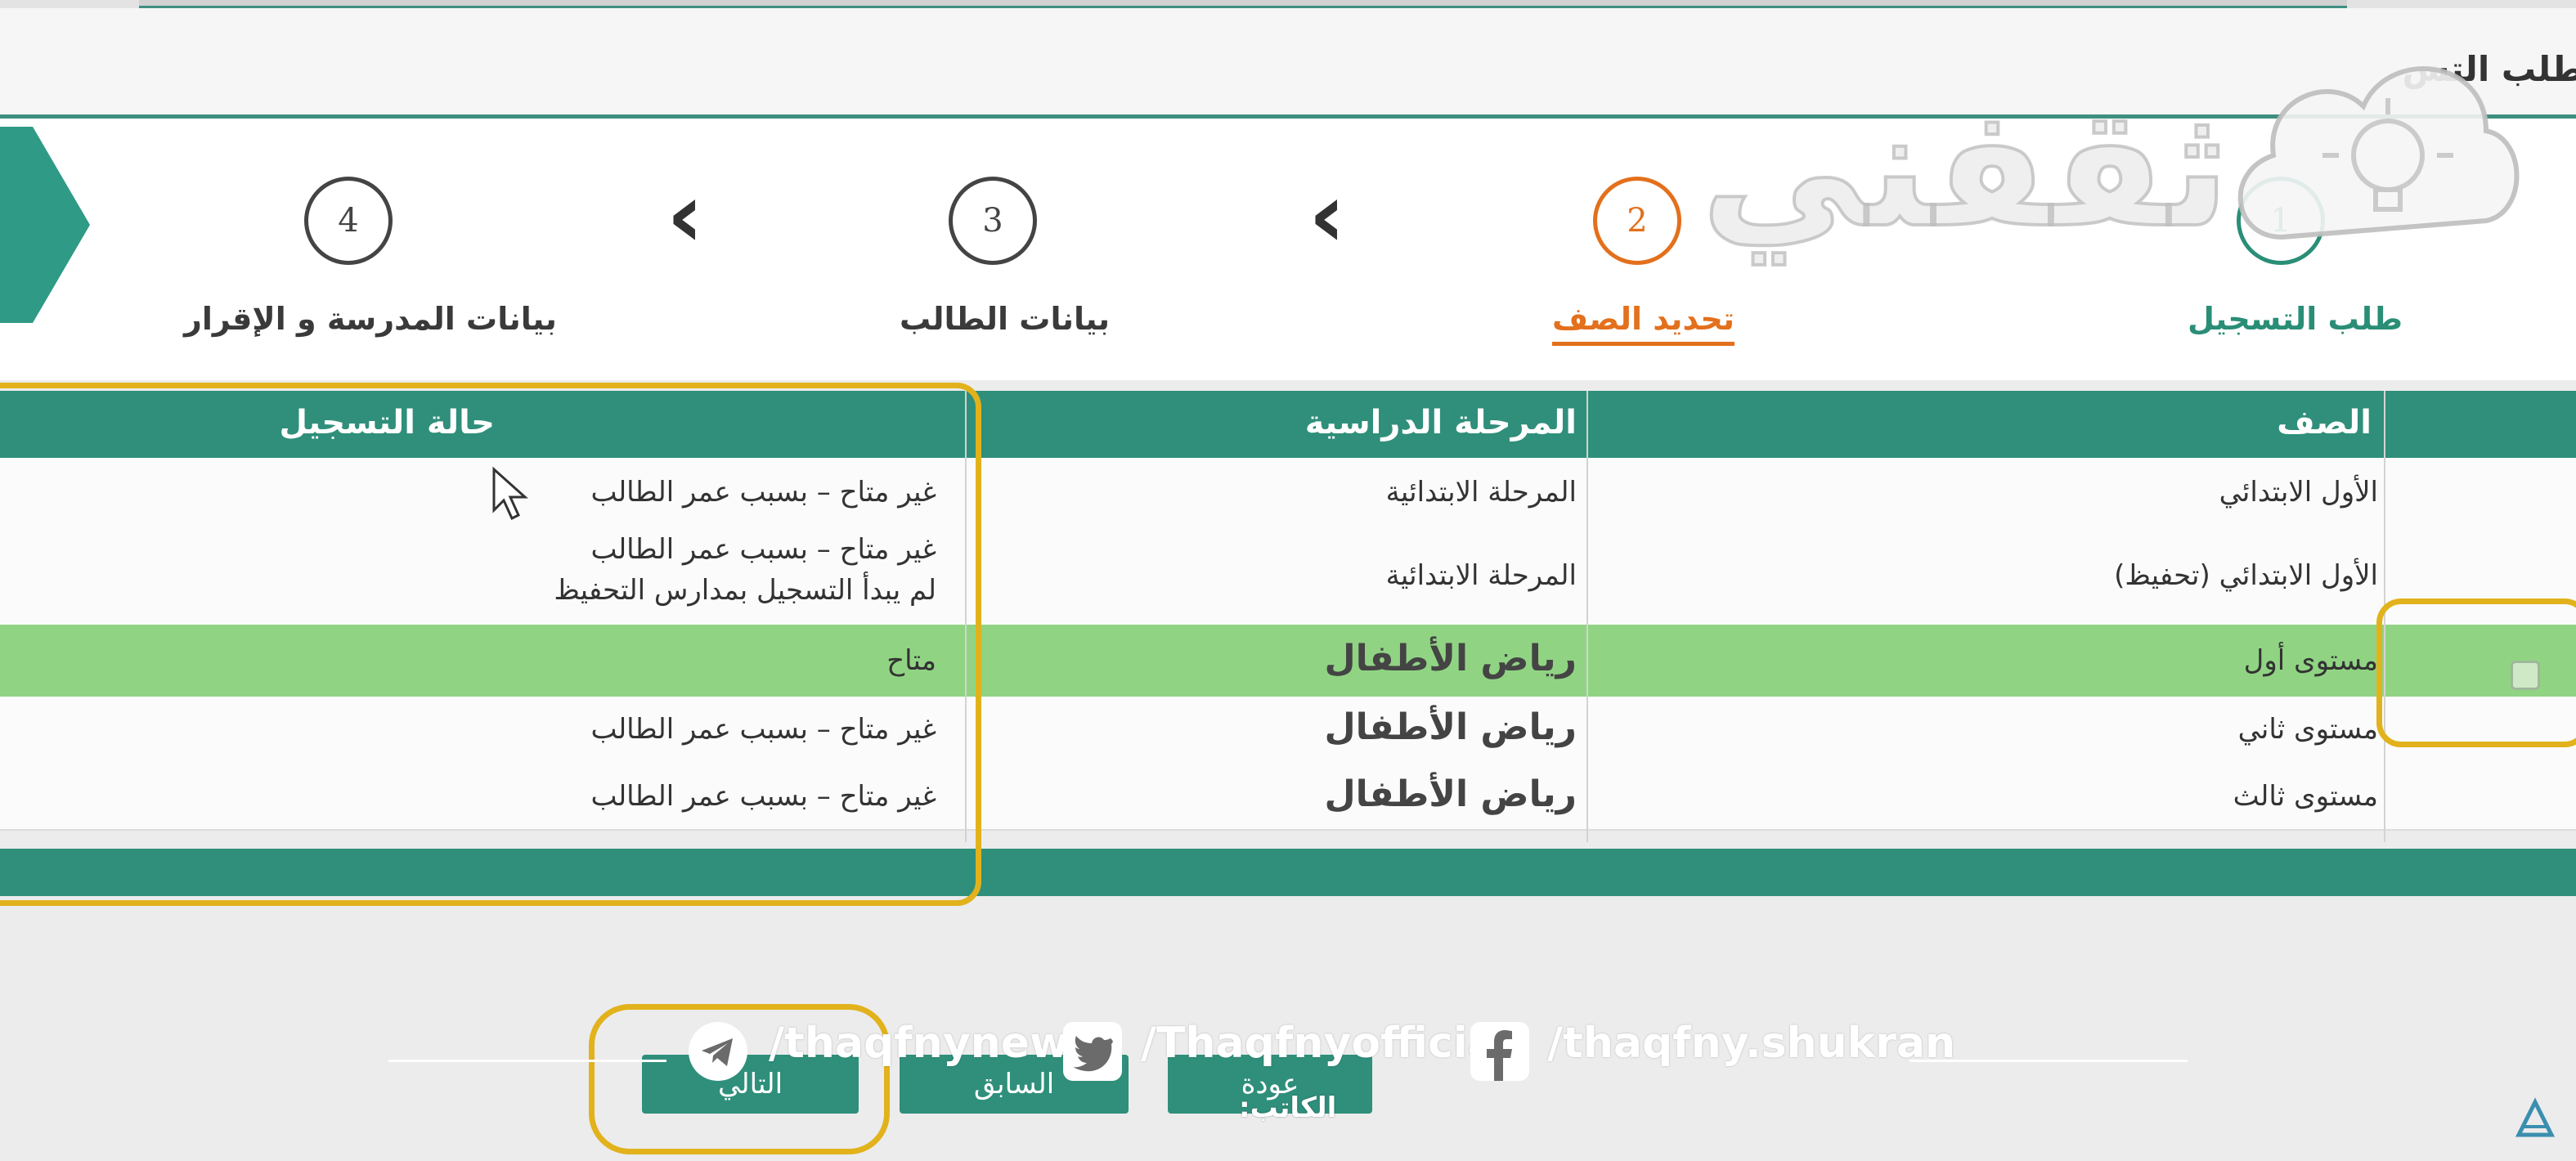 The image size is (2576, 1161). Describe the element at coordinates (370, 319) in the screenshot. I see `step-4-label: بيانات المدرسة و الإقرار` at that location.